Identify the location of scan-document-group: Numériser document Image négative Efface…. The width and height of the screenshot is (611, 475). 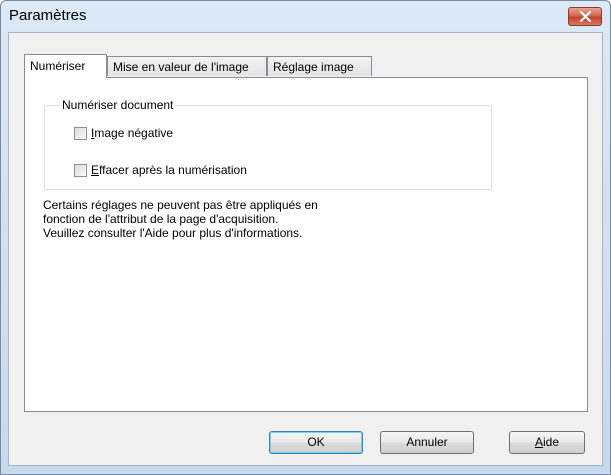
(268, 144).